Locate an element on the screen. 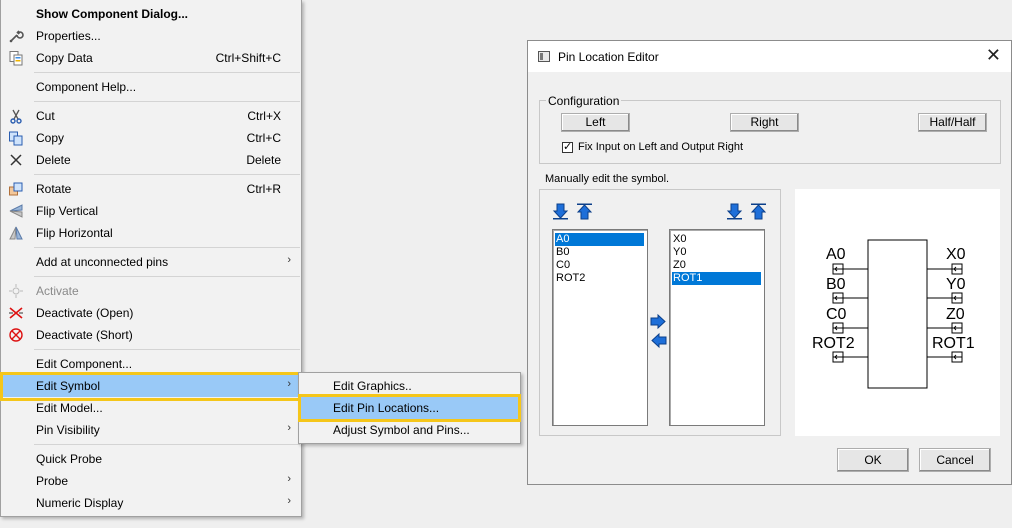 The height and width of the screenshot is (528, 1012). menu-item-copy-data: Copy Data Ctrl+Shift+C is located at coordinates (151, 58).